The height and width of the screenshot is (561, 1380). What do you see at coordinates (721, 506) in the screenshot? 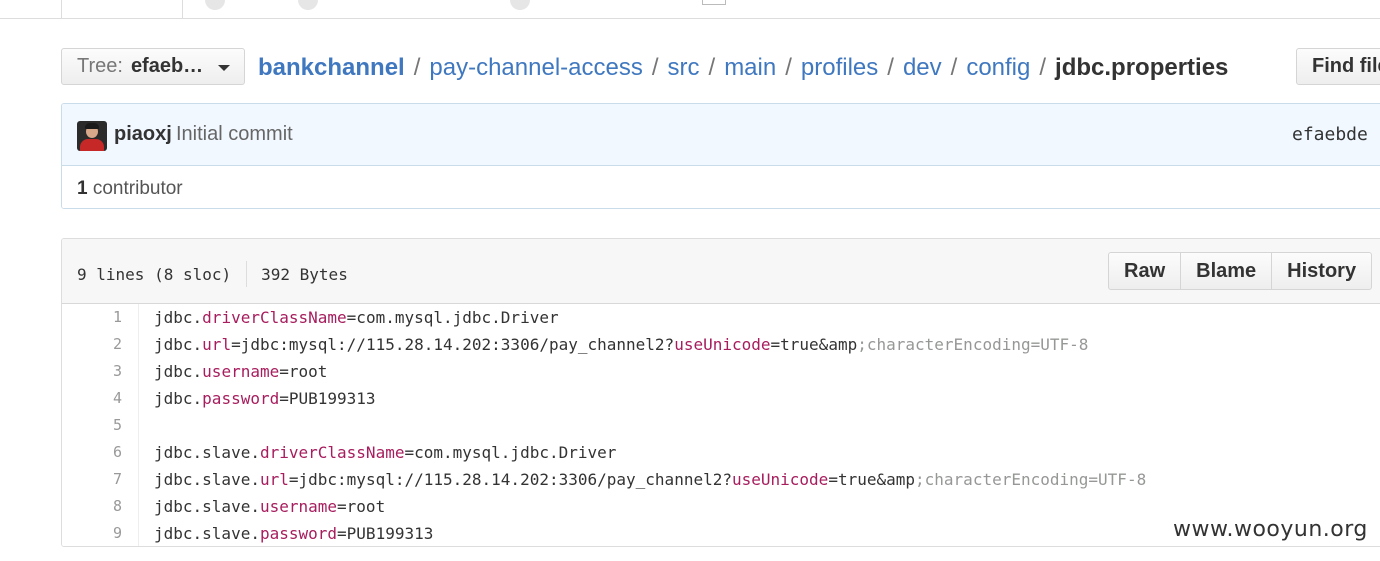
I see `code-line: 8 jdbc.slave.username=root` at bounding box center [721, 506].